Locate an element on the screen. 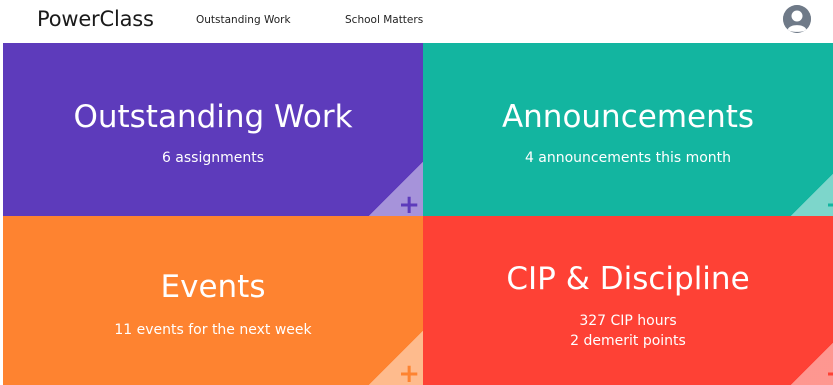  tile-title: CIP & Discipline is located at coordinates (628, 279).